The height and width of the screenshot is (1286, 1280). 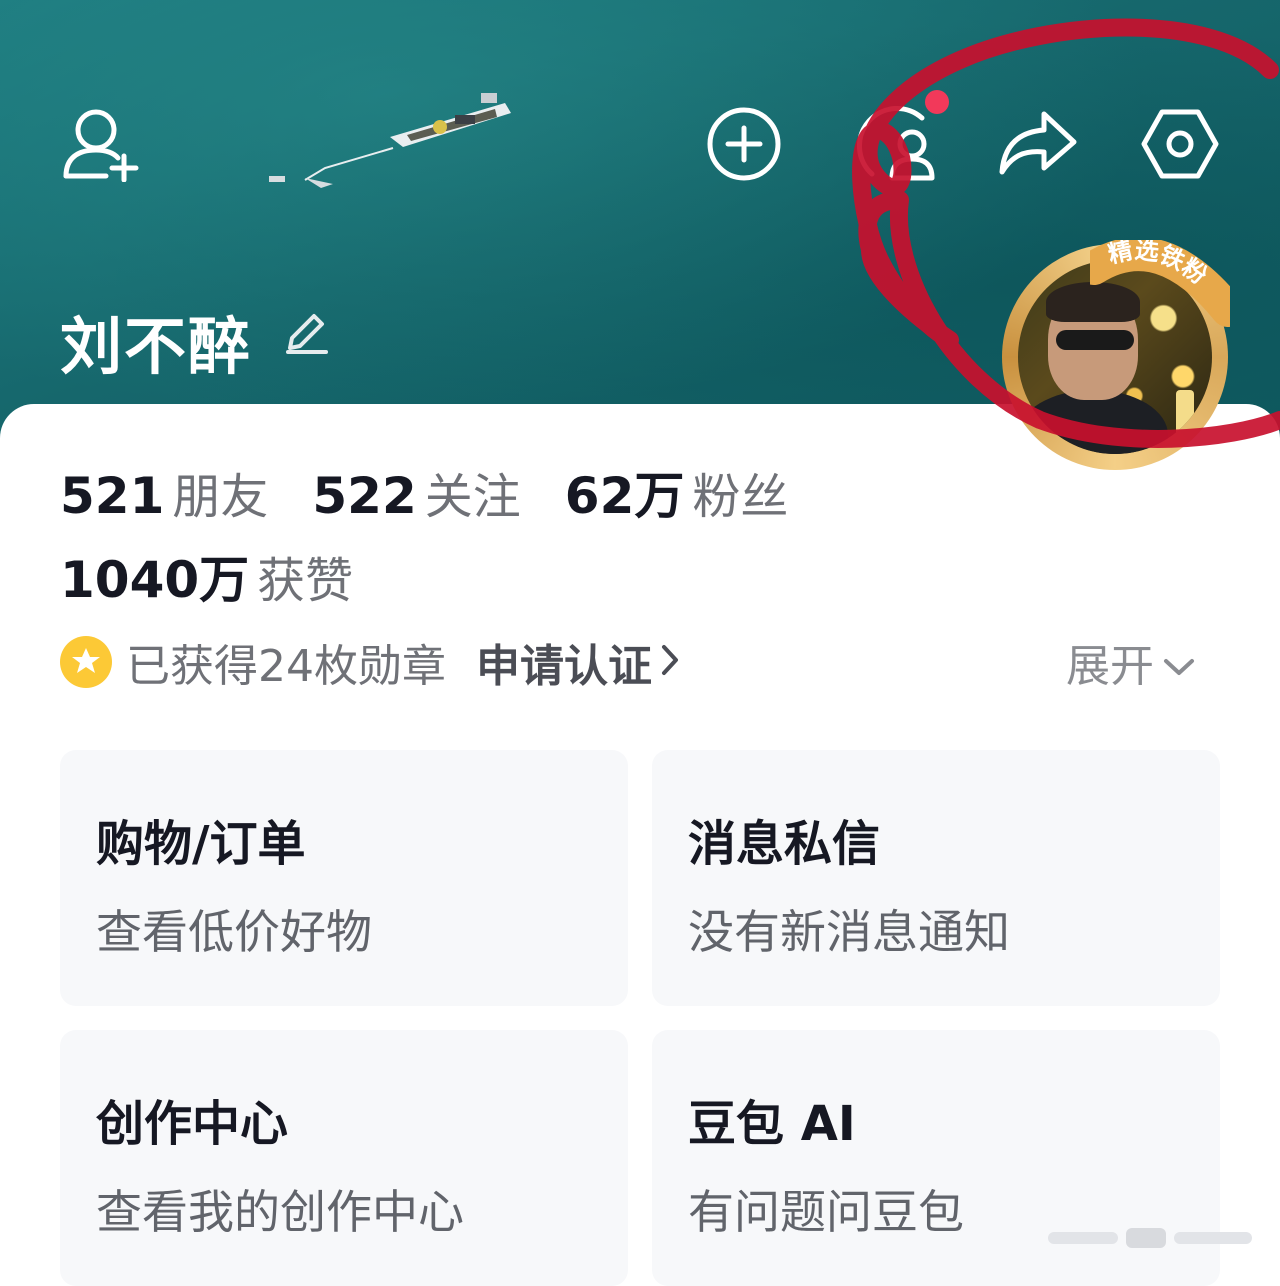 What do you see at coordinates (897, 144) in the screenshot?
I see `visitors-icon` at bounding box center [897, 144].